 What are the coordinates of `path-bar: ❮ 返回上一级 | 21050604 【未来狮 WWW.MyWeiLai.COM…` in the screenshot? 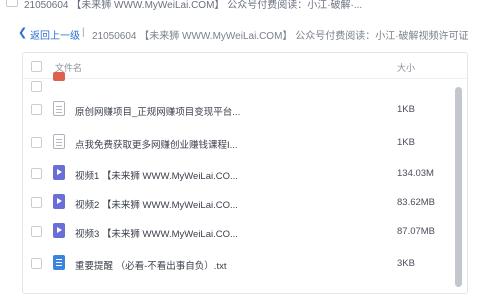 It's located at (240, 33).